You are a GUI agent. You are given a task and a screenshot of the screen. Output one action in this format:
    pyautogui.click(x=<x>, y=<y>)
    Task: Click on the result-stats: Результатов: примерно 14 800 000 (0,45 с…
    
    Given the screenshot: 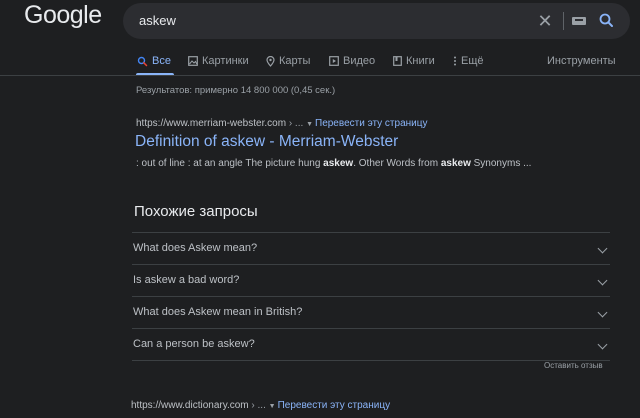 What is the action you would take?
    pyautogui.click(x=236, y=90)
    